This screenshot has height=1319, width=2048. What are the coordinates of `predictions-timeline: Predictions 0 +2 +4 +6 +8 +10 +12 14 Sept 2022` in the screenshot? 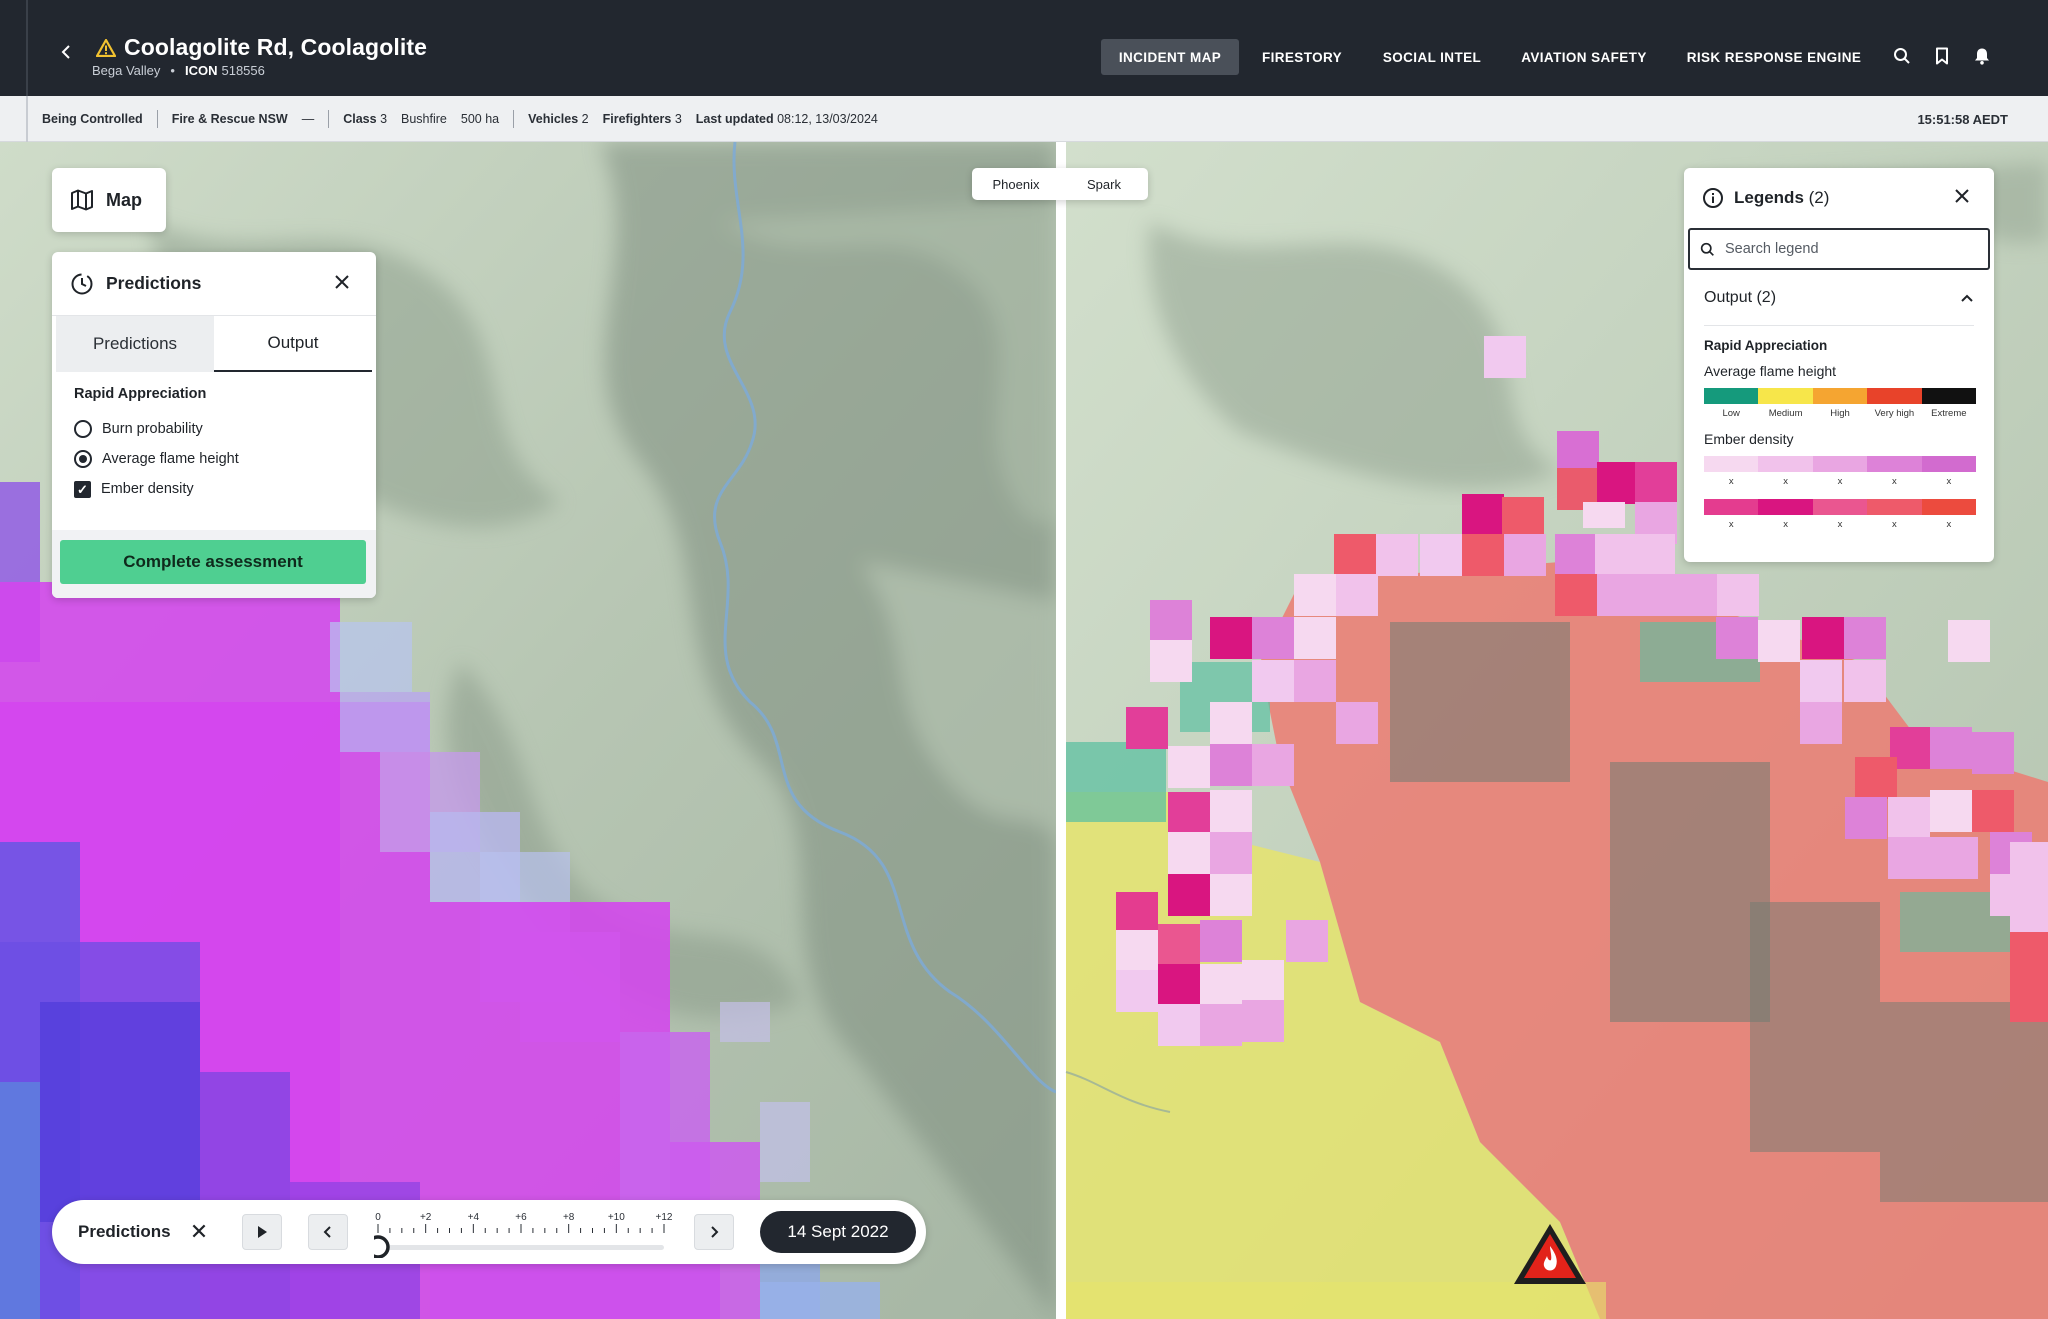 It's located at (489, 1232).